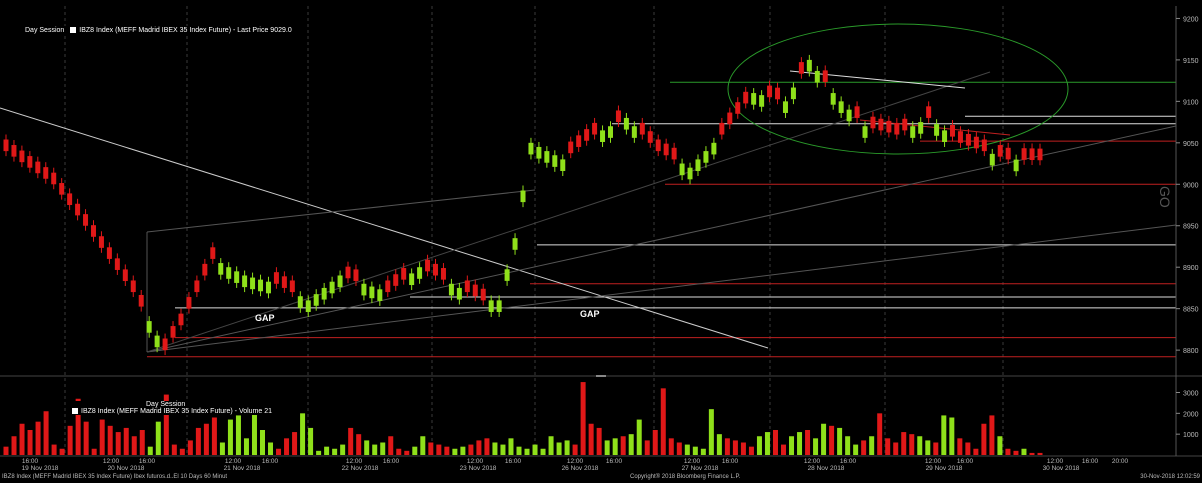  What do you see at coordinates (826, 468) in the screenshot?
I see `x-tick-label-22: 28 Nov 2018` at bounding box center [826, 468].